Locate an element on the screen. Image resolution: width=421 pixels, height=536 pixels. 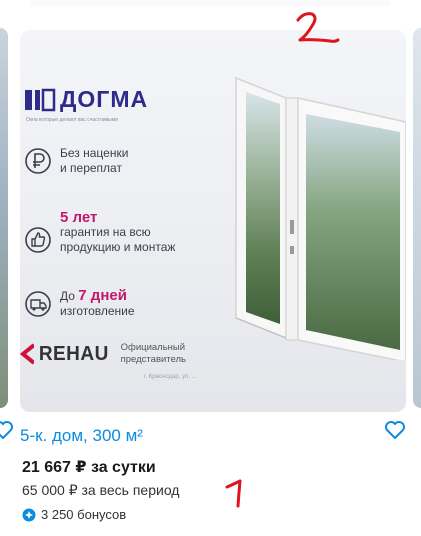
rehau-arrow-icon is located at coordinates (27, 354).